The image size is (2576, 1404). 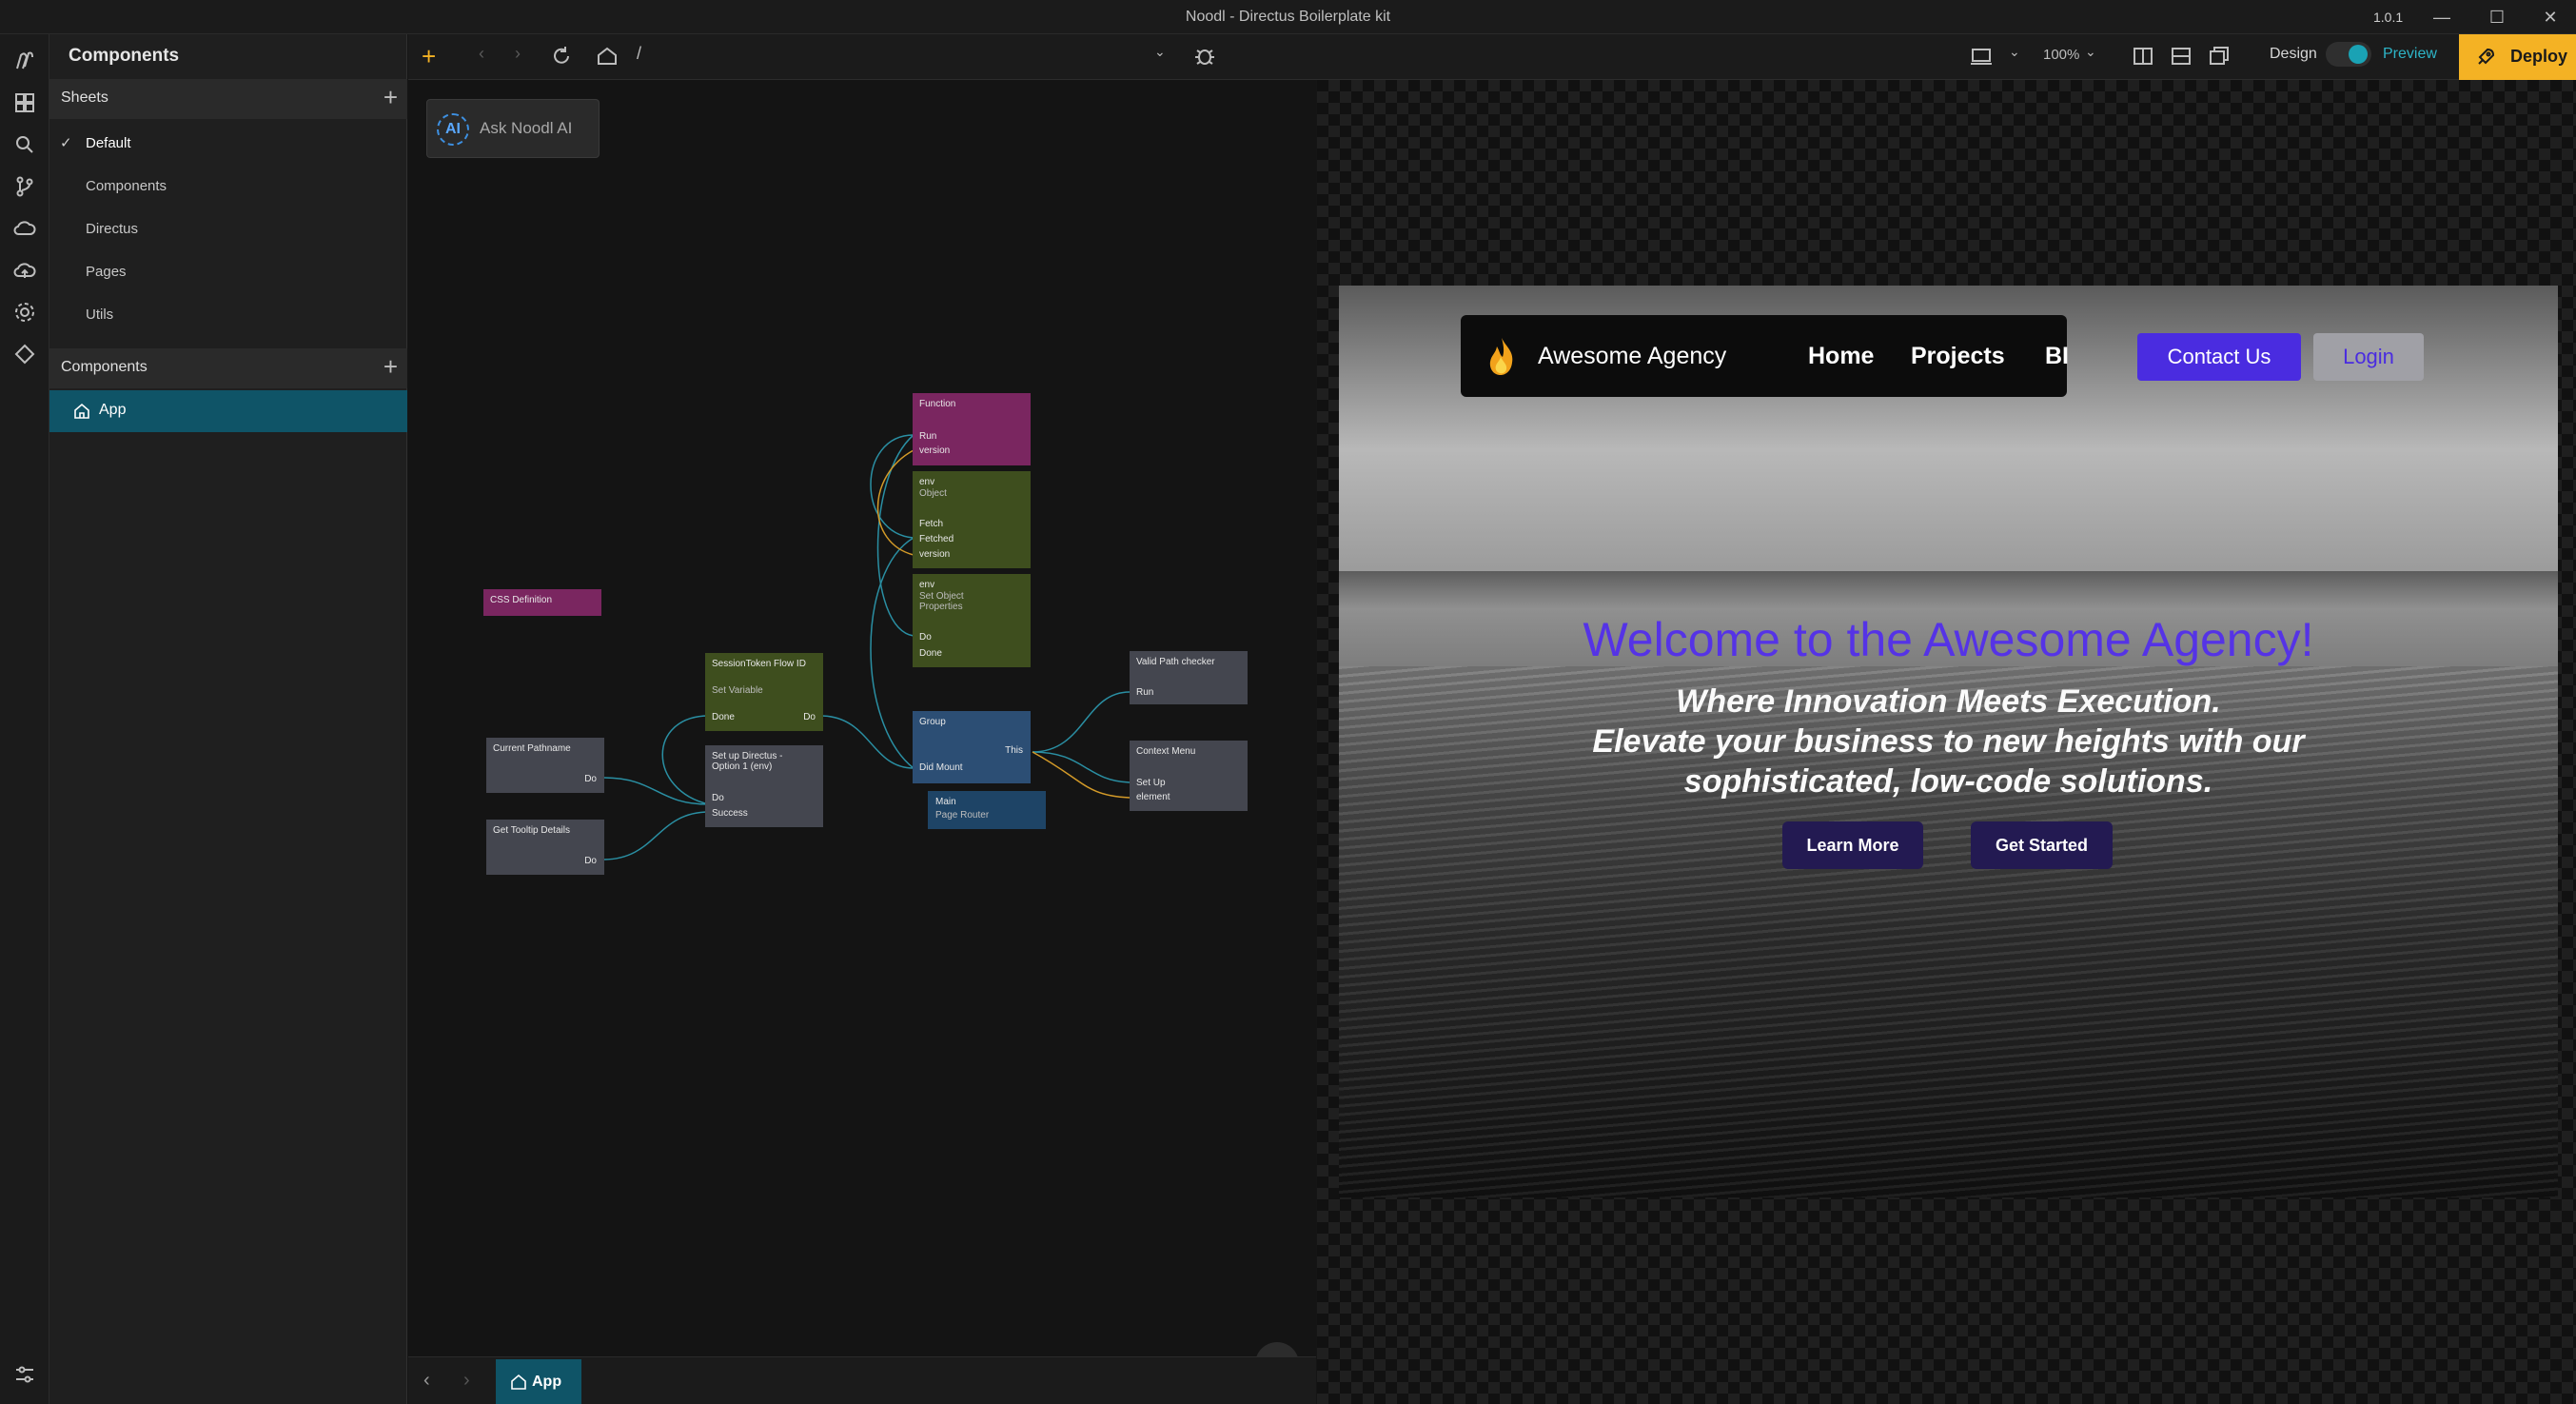 What do you see at coordinates (1153, 797) in the screenshot?
I see `node-port: element` at bounding box center [1153, 797].